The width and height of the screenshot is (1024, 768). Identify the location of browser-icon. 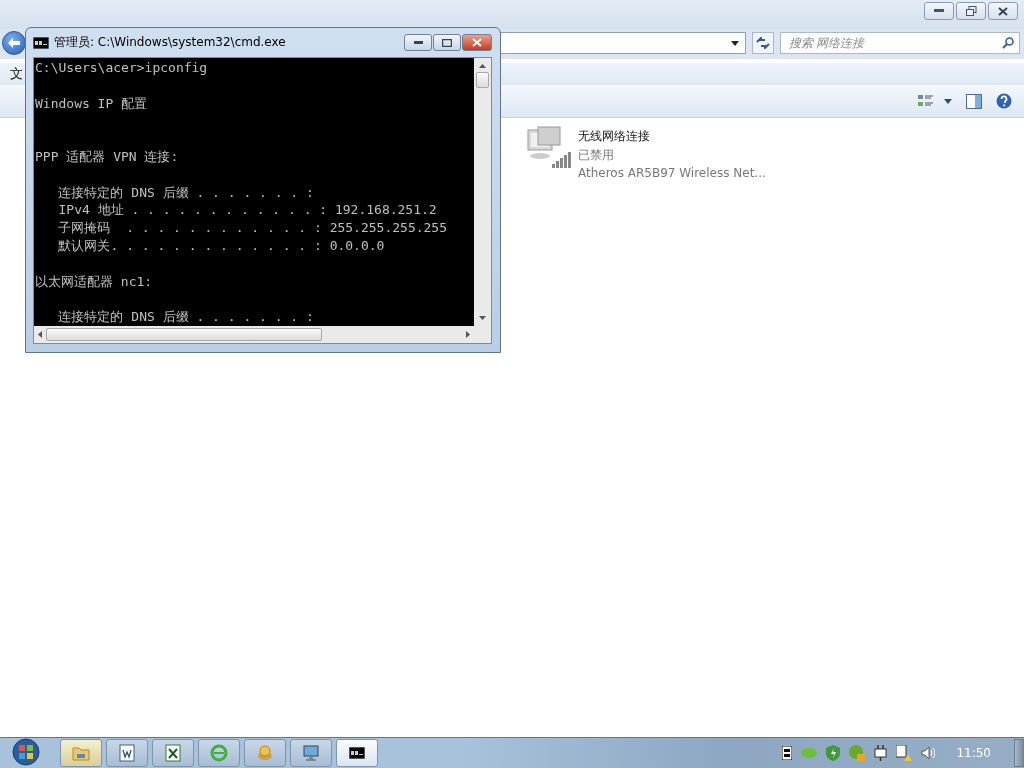
(219, 753).